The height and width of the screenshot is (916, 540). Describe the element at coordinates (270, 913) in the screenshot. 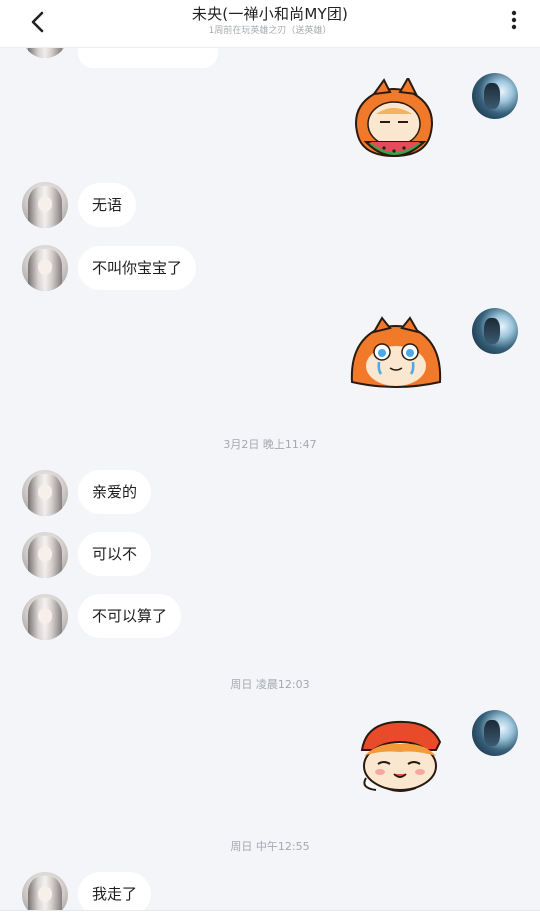

I see `input-bar-edge` at that location.